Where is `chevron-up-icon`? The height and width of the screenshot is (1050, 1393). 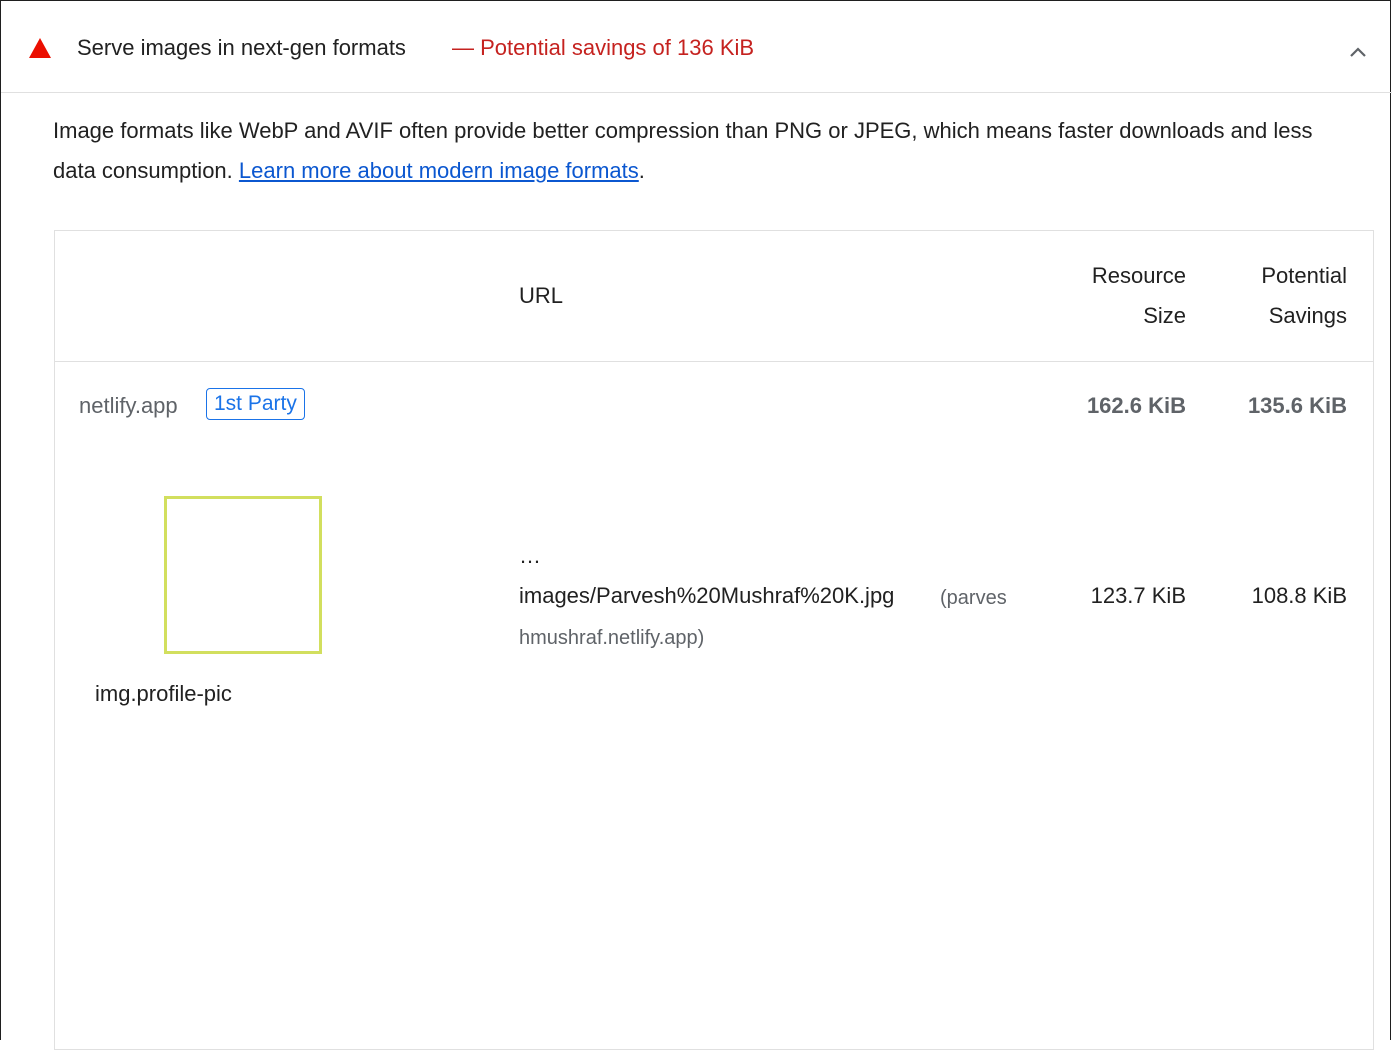 chevron-up-icon is located at coordinates (1358, 53).